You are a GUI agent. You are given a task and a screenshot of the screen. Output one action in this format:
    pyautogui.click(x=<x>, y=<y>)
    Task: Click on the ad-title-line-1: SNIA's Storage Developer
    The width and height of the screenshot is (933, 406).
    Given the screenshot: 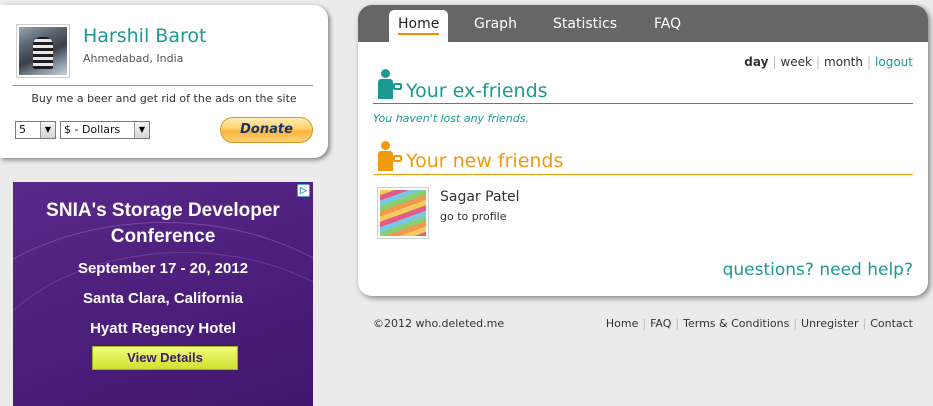 What is the action you would take?
    pyautogui.click(x=163, y=210)
    